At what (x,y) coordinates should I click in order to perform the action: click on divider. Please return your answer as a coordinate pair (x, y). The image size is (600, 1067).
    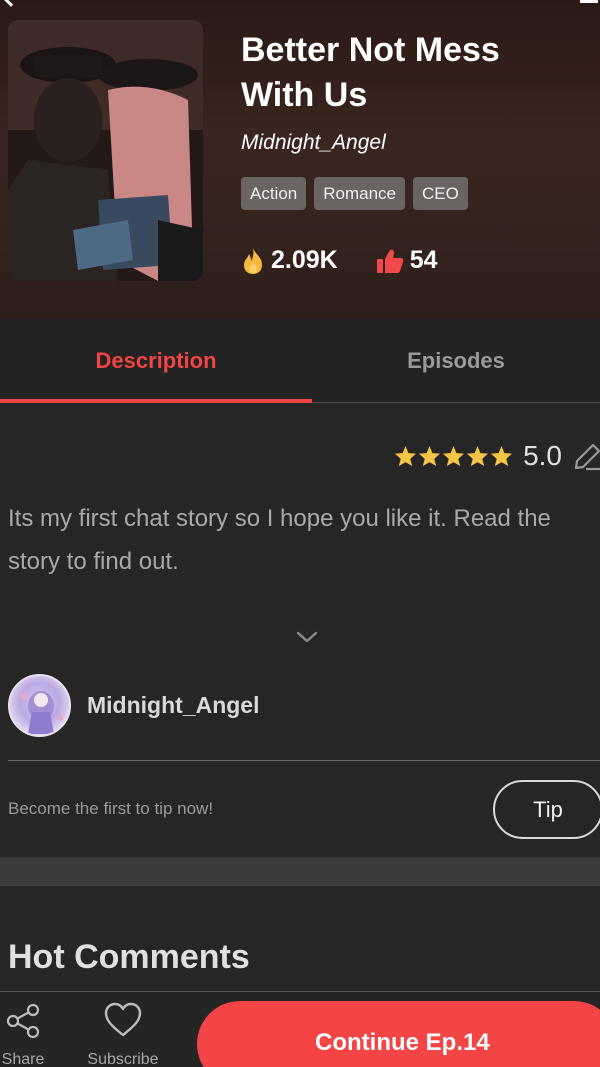
    Looking at the image, I should click on (304, 760).